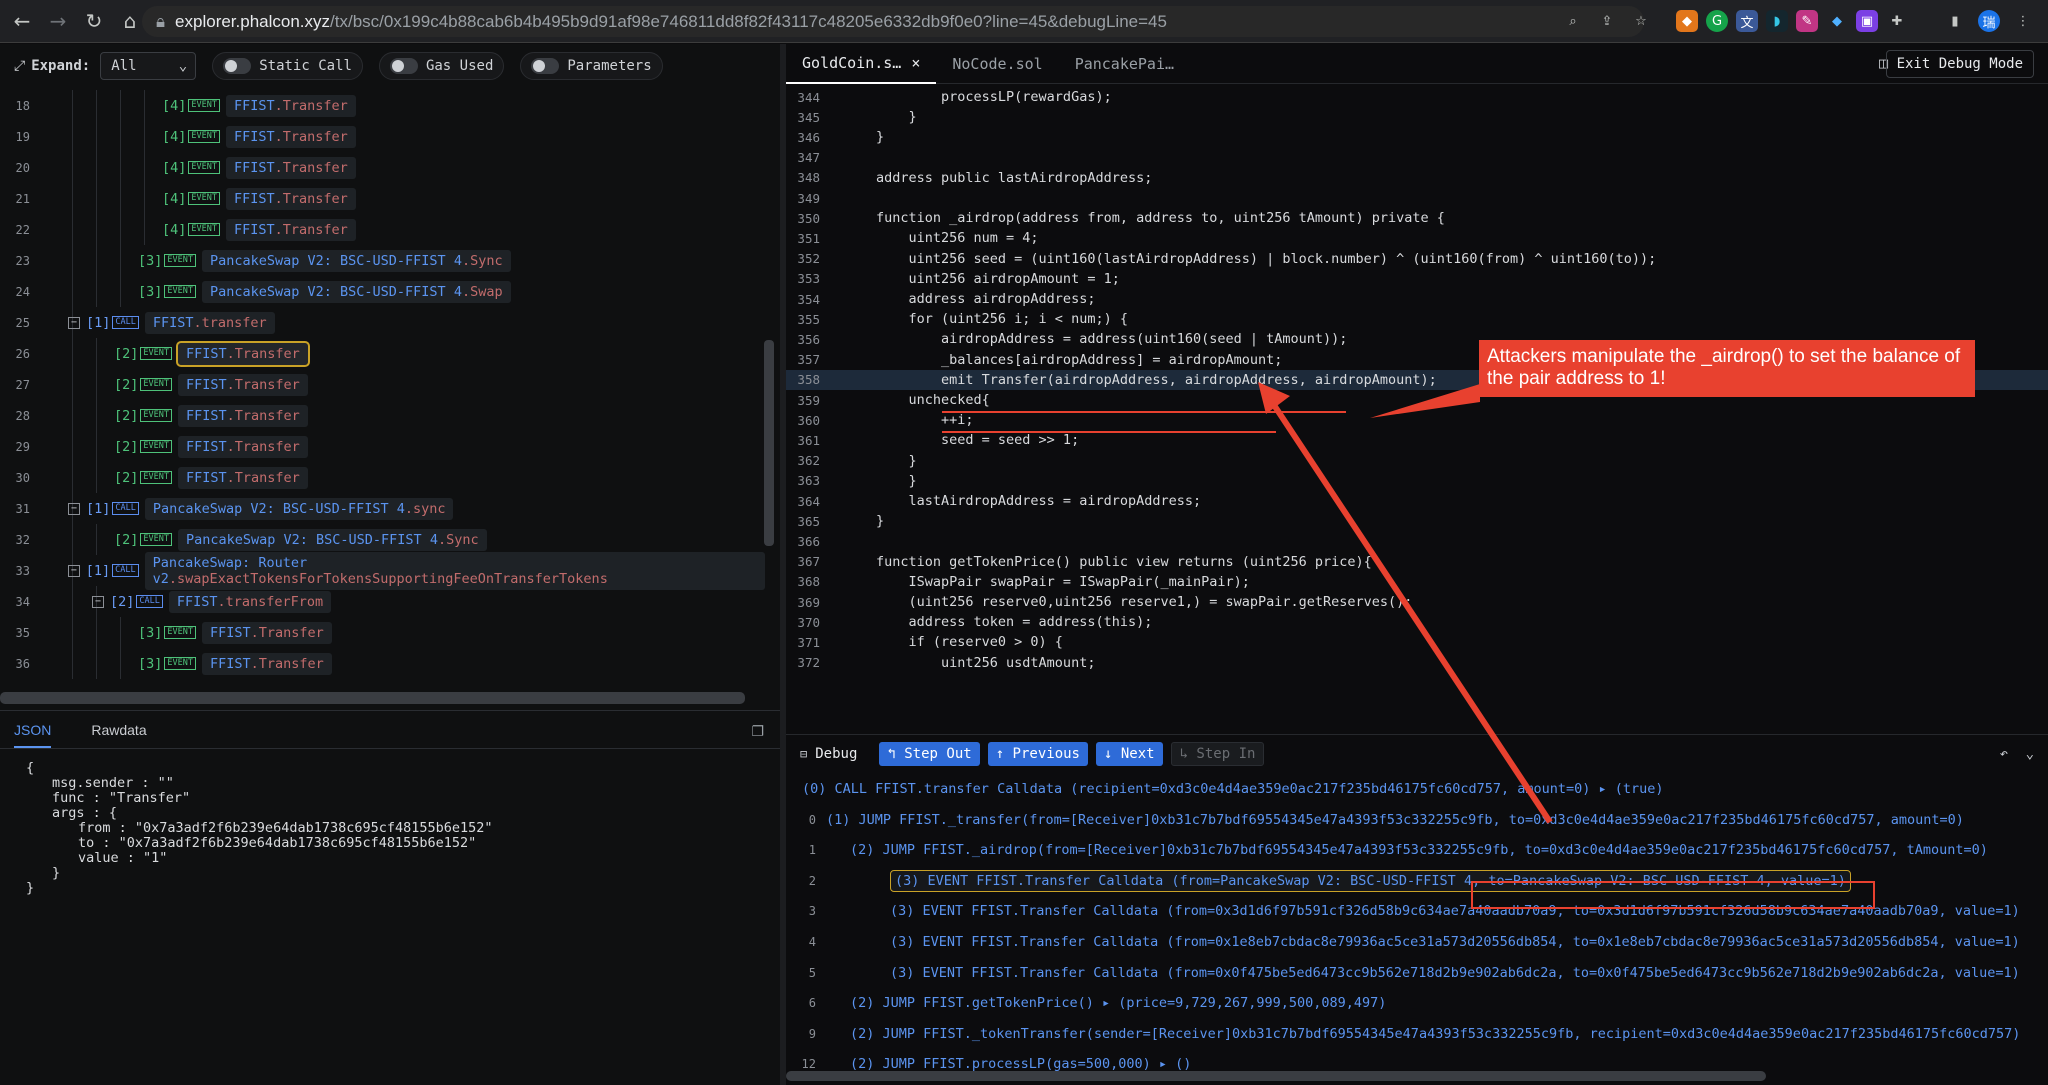 This screenshot has height=1085, width=2048. What do you see at coordinates (356, 291) in the screenshot?
I see `node-label: PancakeSwap V2: BSC-USD-FFIST 4.Swap` at bounding box center [356, 291].